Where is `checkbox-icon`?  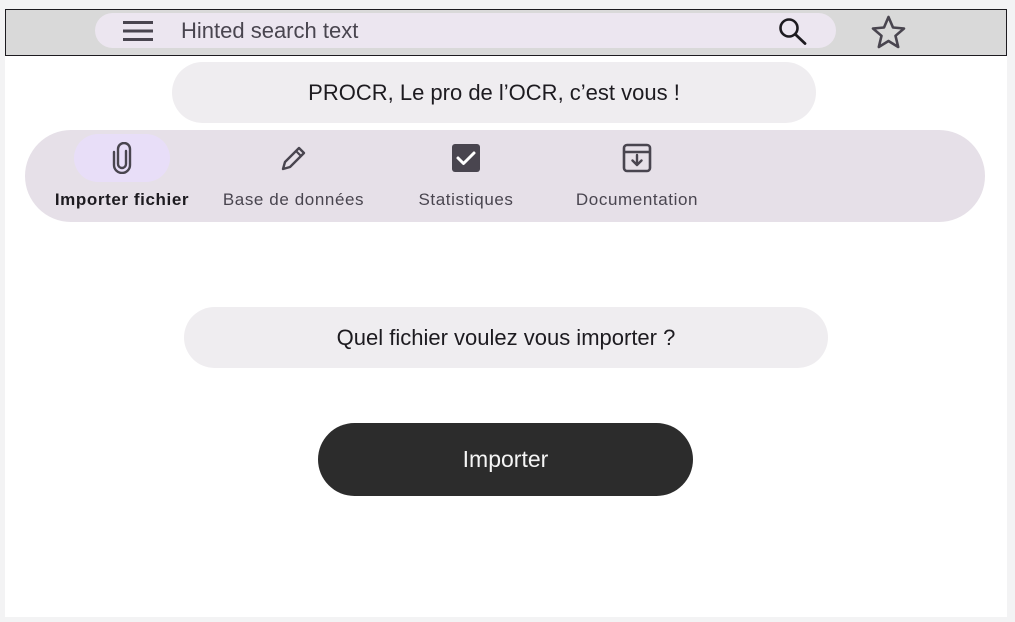
checkbox-icon is located at coordinates (466, 158).